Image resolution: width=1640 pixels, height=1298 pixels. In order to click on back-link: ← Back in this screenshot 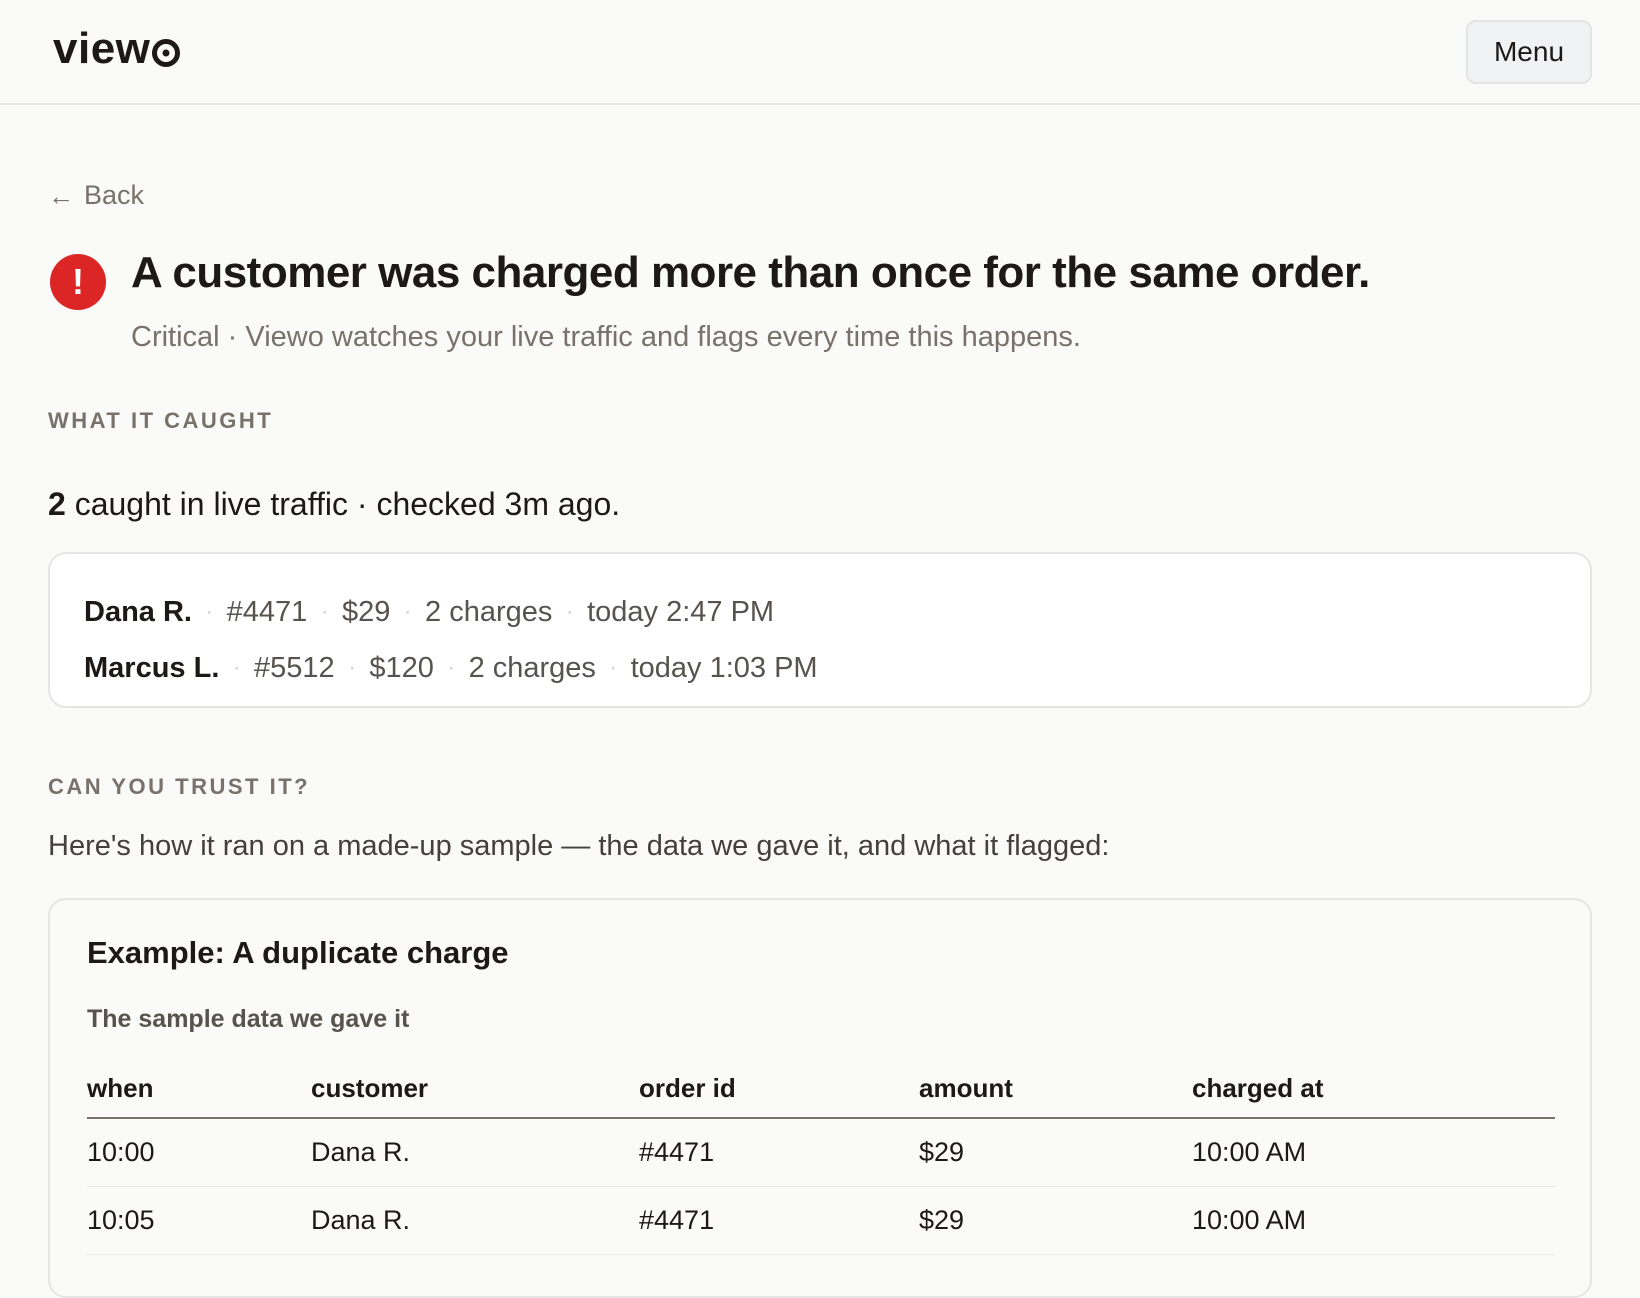, I will do `click(96, 195)`.